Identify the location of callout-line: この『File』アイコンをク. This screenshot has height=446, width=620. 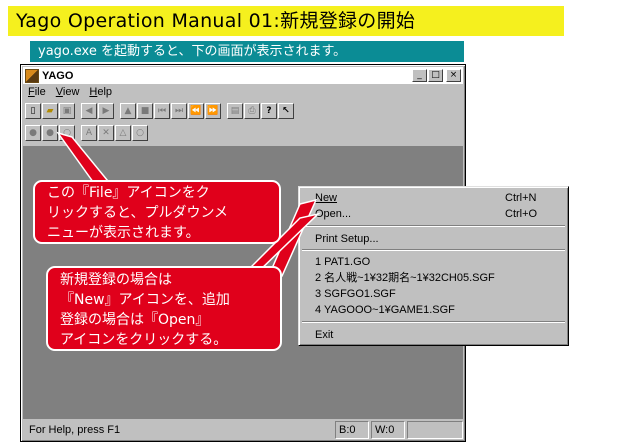
(128, 193).